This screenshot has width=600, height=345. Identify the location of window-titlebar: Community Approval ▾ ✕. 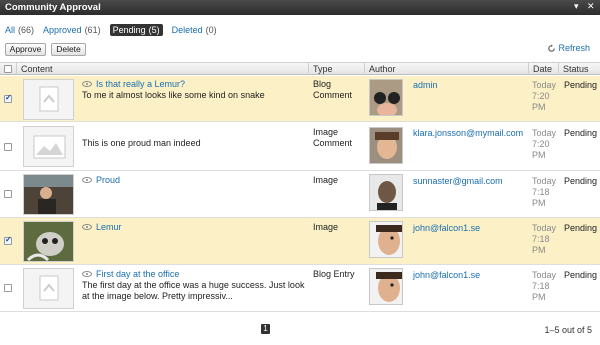
(300, 7).